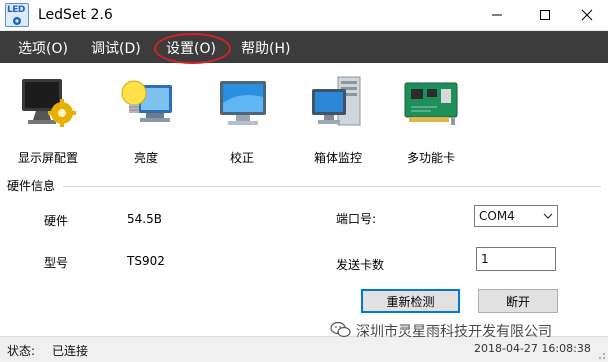 The width and height of the screenshot is (608, 362). I want to click on redetect-button: 重新检测, so click(410, 301).